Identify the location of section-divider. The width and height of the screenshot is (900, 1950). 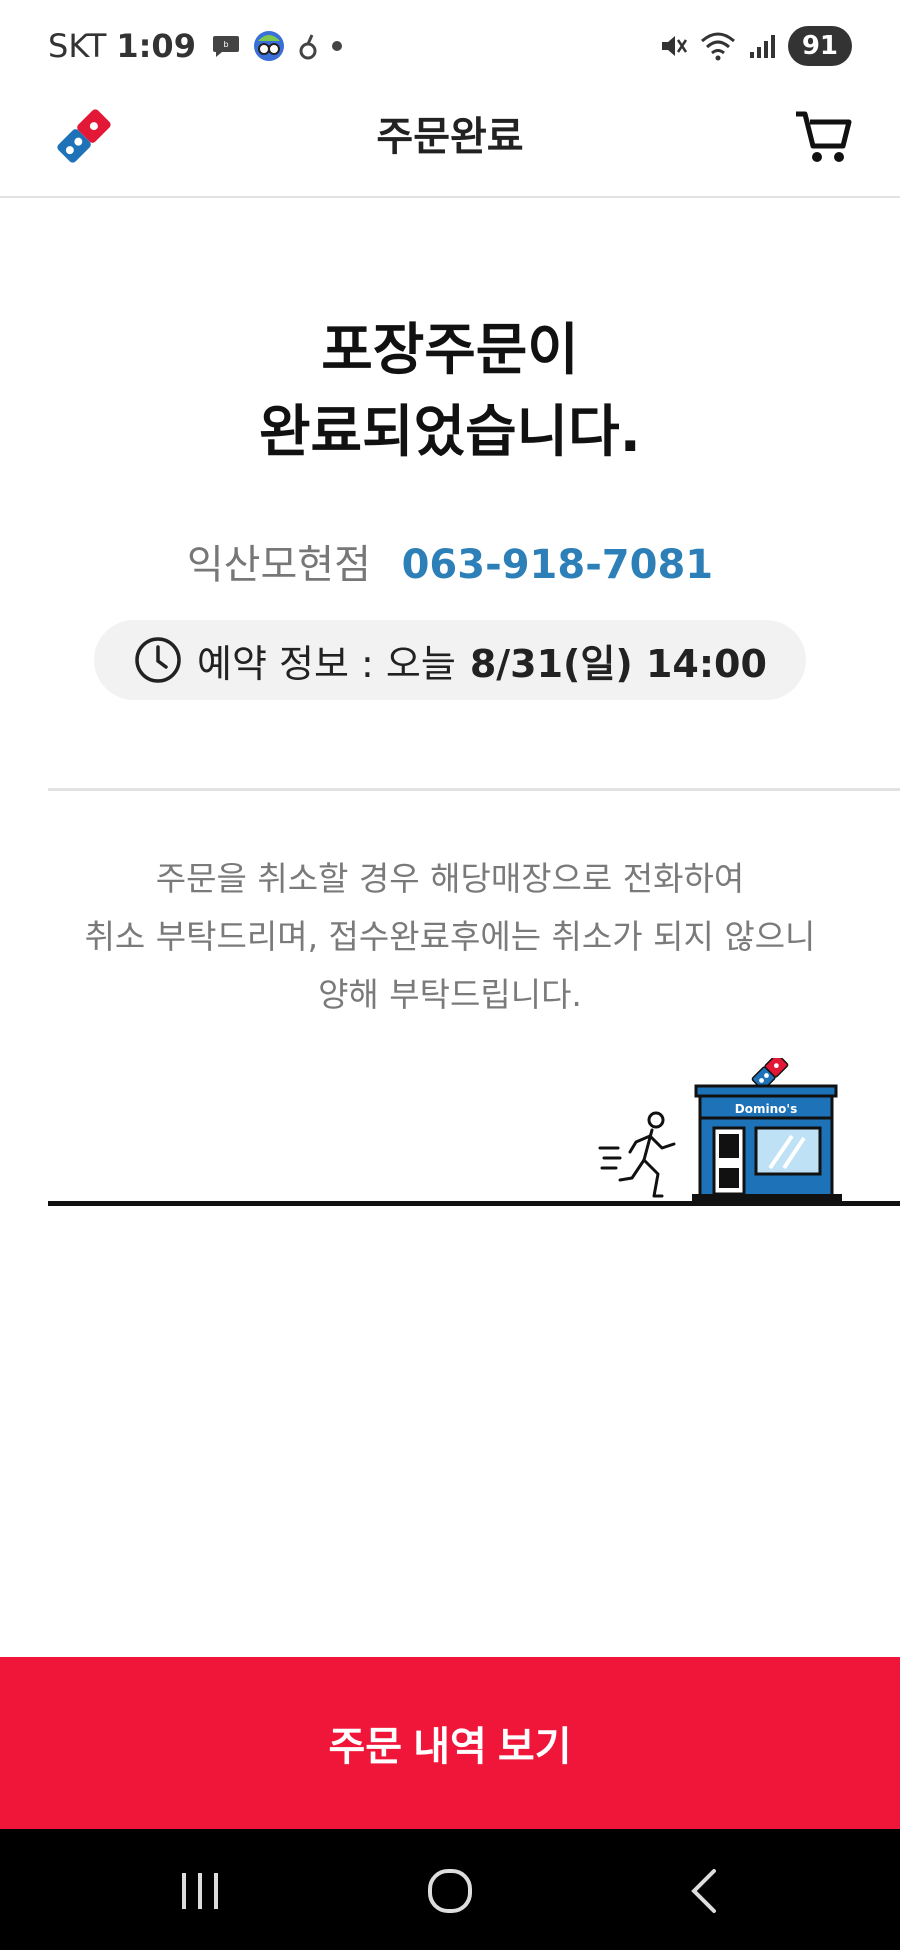
(474, 789).